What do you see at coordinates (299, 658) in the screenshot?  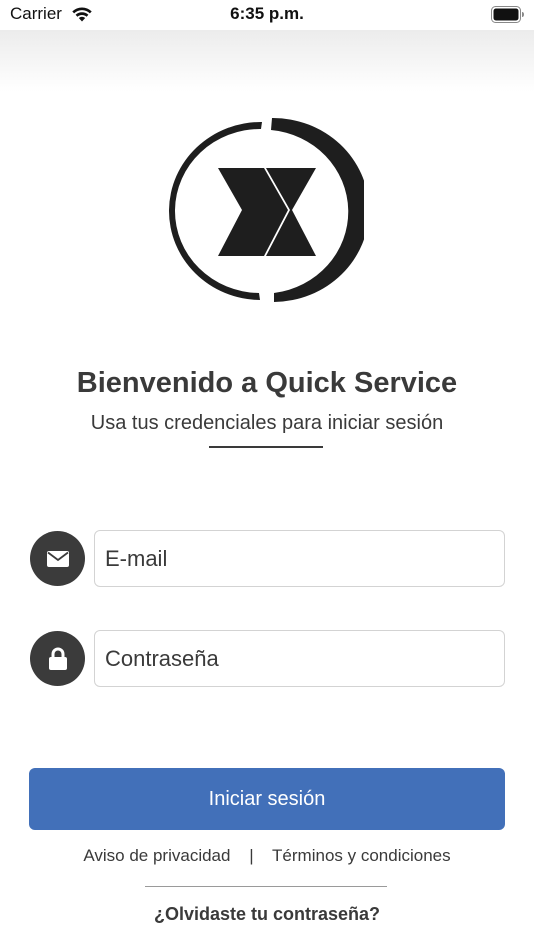 I see `password-field` at bounding box center [299, 658].